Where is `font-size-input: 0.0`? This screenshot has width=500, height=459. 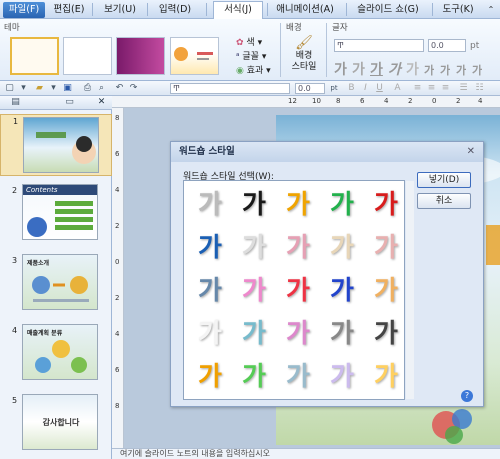 font-size-input: 0.0 is located at coordinates (310, 88).